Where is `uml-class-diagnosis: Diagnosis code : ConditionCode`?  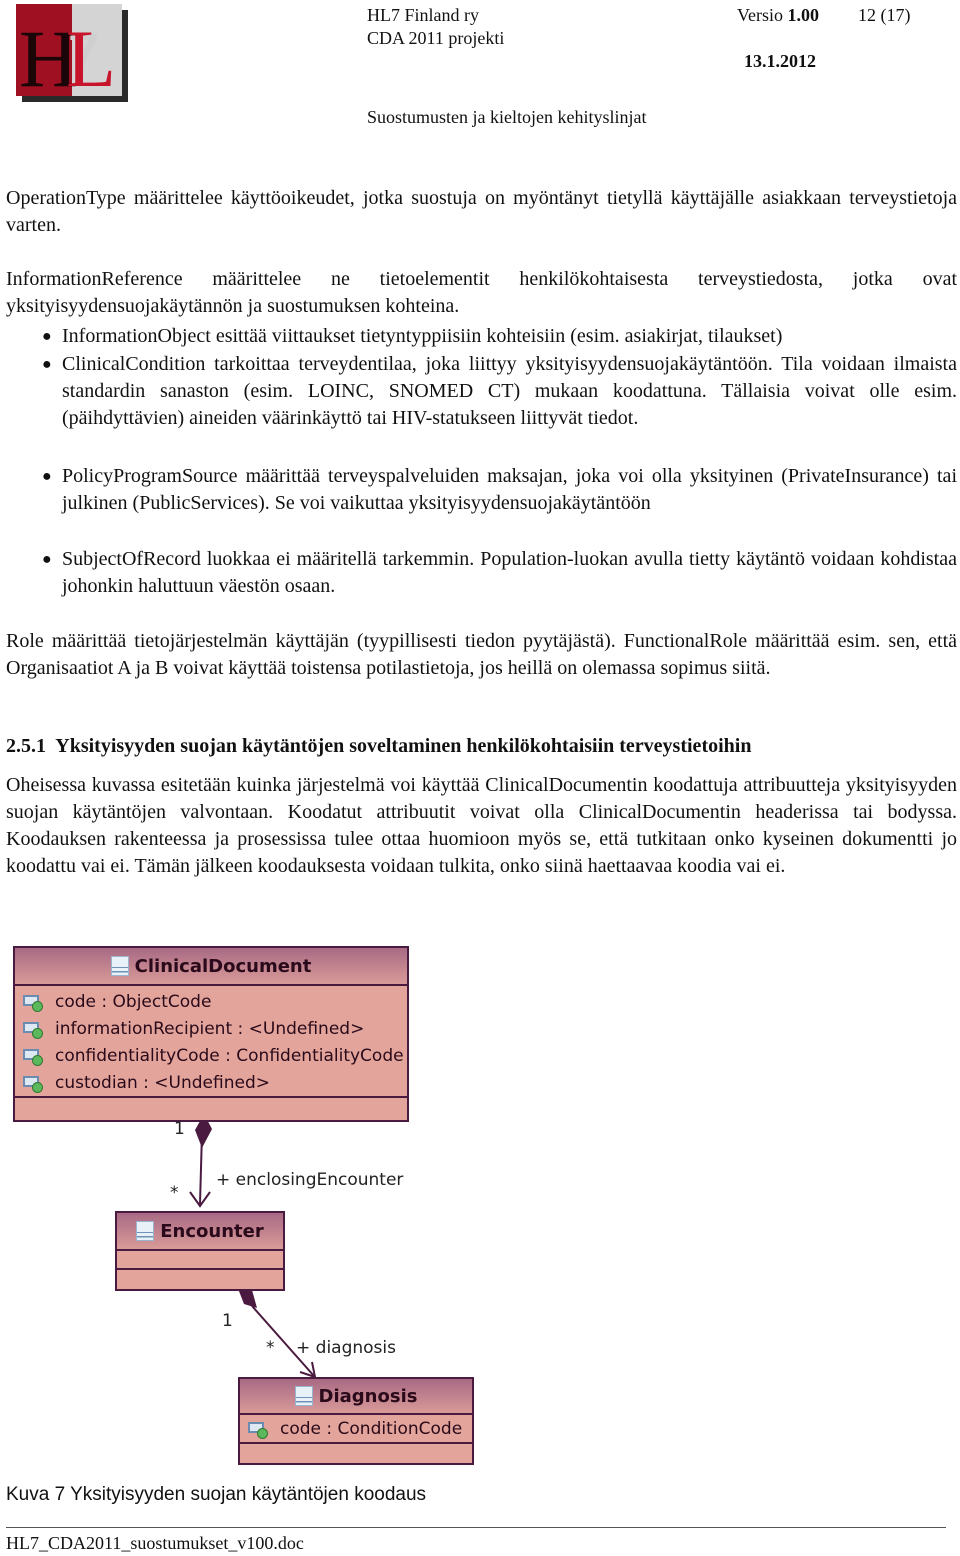
uml-class-diagnosis: Diagnosis code : ConditionCode is located at coordinates (356, 1421).